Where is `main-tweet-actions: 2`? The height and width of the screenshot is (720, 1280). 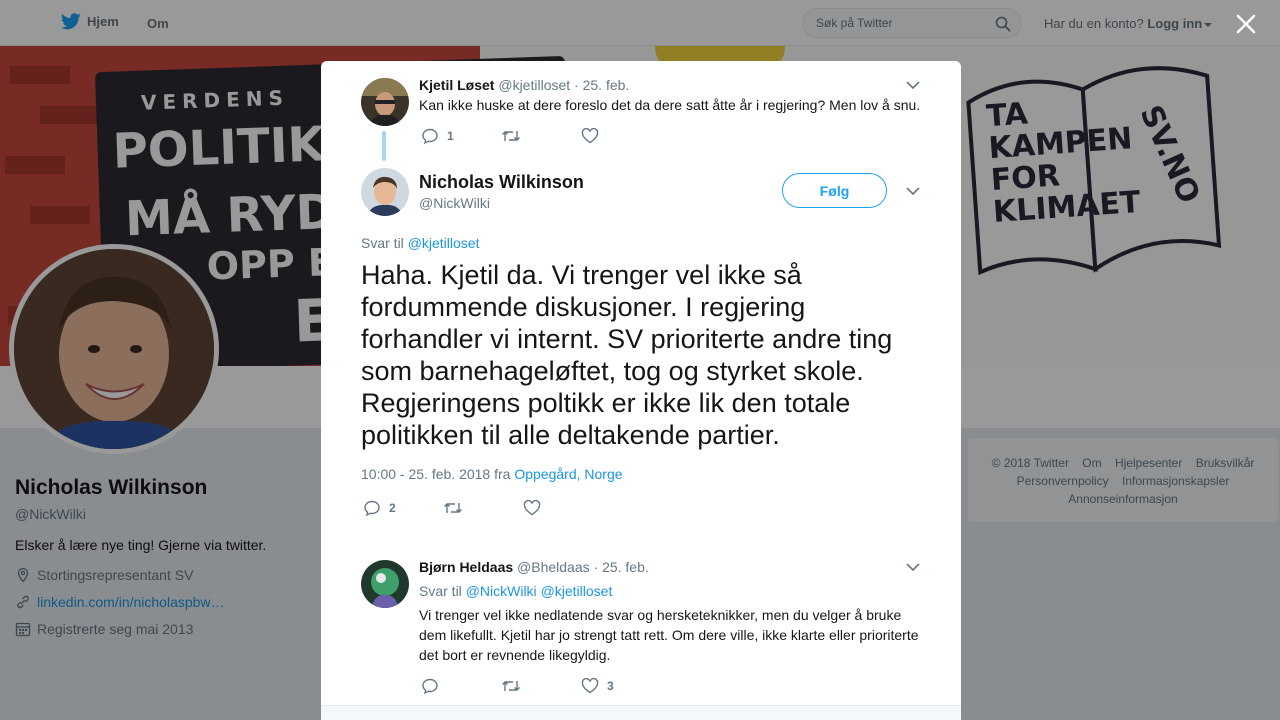 main-tweet-actions: 2 is located at coordinates (483, 508).